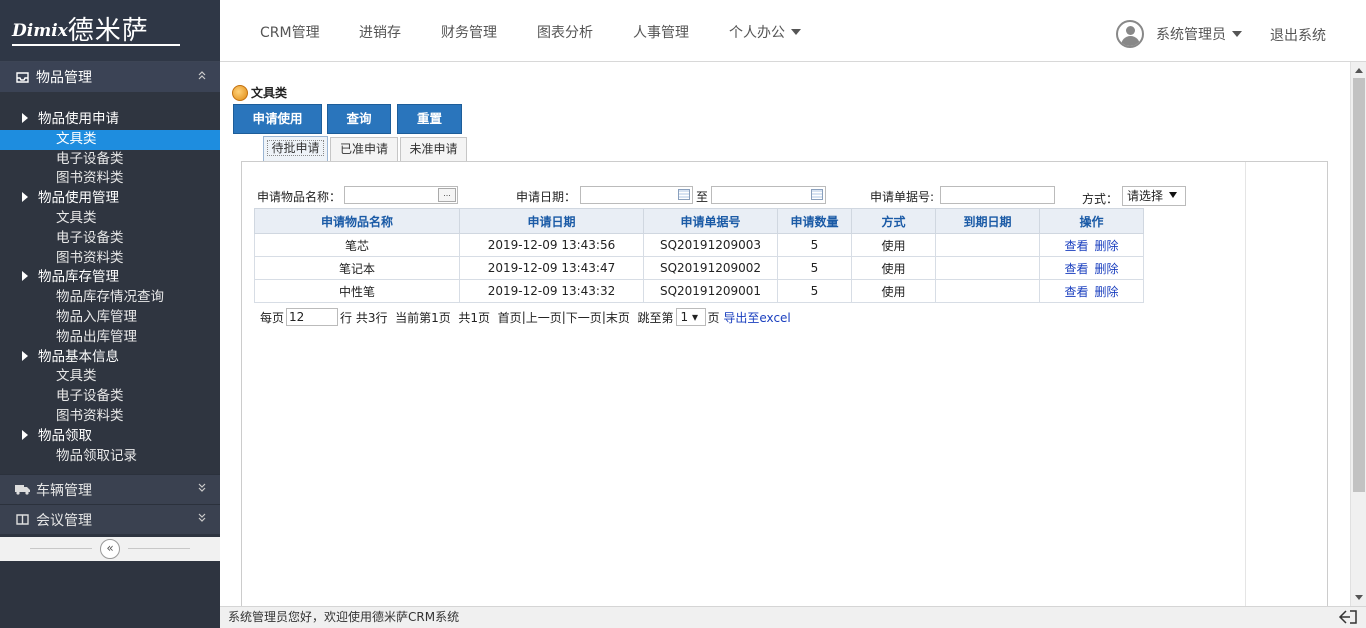 The height and width of the screenshot is (628, 1366). I want to click on chevron-down-icon, so click(202, 489).